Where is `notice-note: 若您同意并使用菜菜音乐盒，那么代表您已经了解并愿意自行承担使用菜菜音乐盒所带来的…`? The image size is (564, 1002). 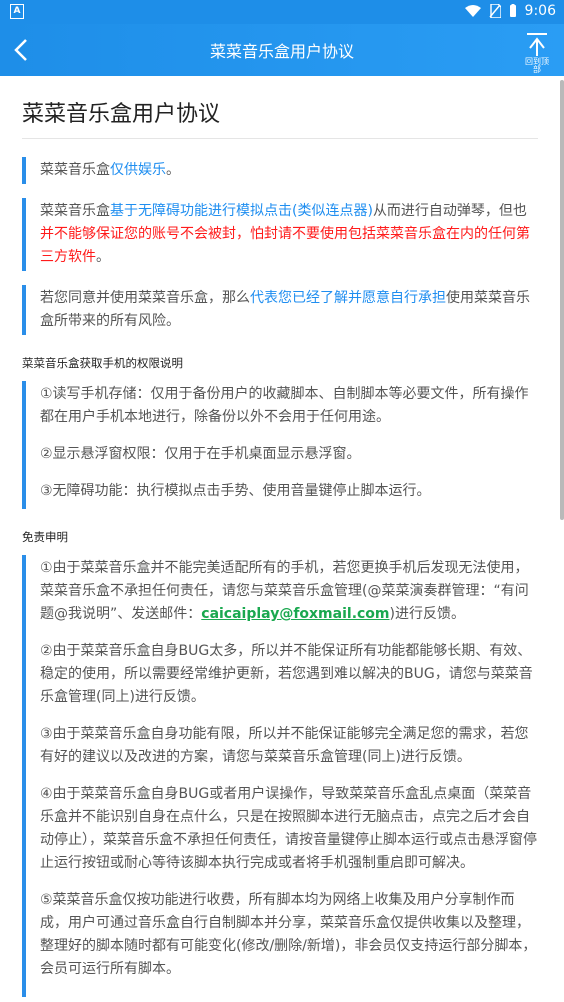
notice-note: 若您同意并使用菜菜音乐盒，那么代表您已经了解并愿意自行承担使用菜菜音乐盒所带来的… is located at coordinates (280, 310).